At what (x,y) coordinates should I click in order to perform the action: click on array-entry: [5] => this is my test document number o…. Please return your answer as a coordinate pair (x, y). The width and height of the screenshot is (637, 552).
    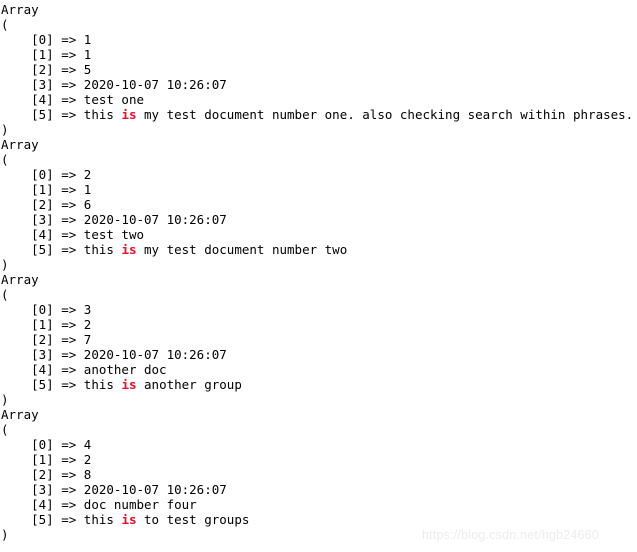
    Looking at the image, I should click on (317, 114).